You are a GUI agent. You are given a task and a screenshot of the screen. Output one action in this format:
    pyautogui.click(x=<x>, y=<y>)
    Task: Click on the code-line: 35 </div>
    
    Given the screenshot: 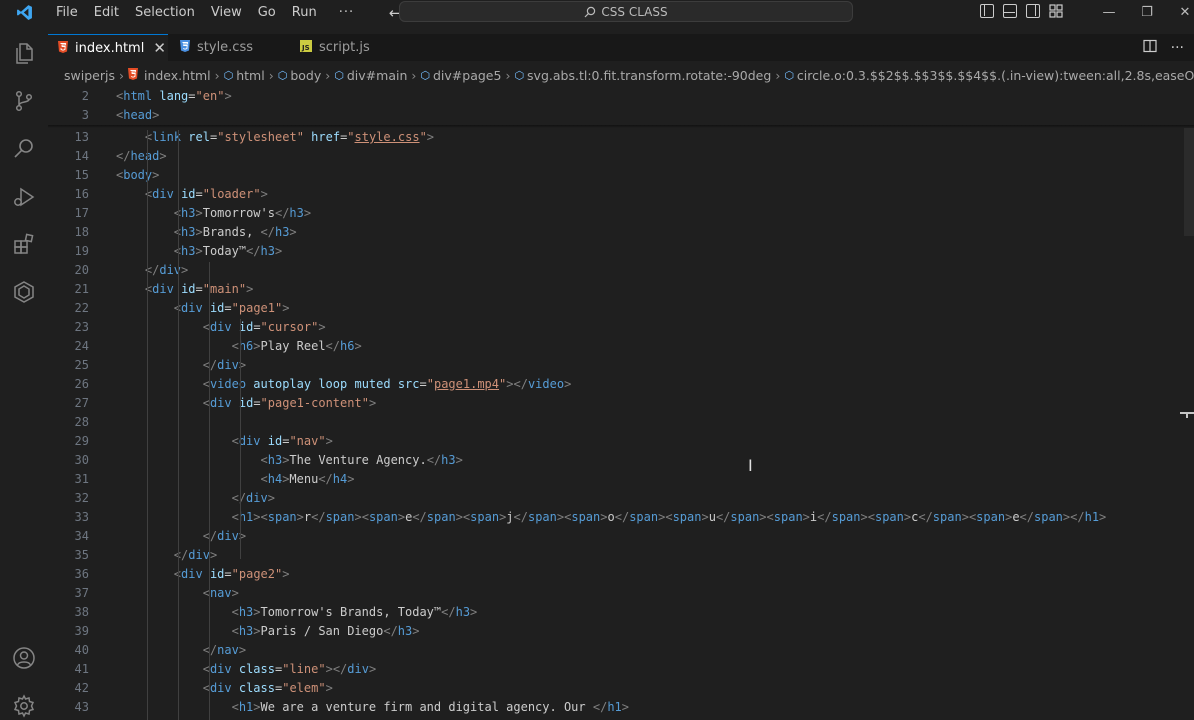 What is the action you would take?
    pyautogui.click(x=621, y=555)
    